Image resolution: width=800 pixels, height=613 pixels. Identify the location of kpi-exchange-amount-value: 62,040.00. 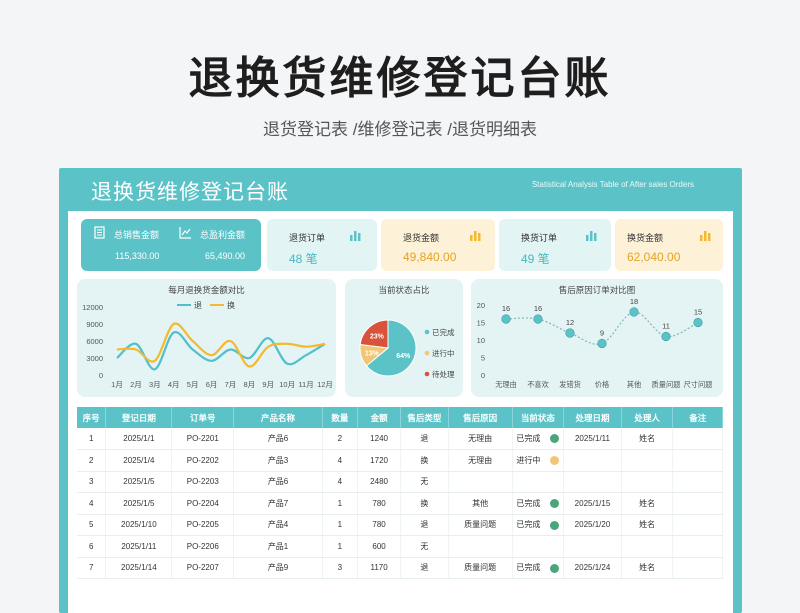
(654, 257).